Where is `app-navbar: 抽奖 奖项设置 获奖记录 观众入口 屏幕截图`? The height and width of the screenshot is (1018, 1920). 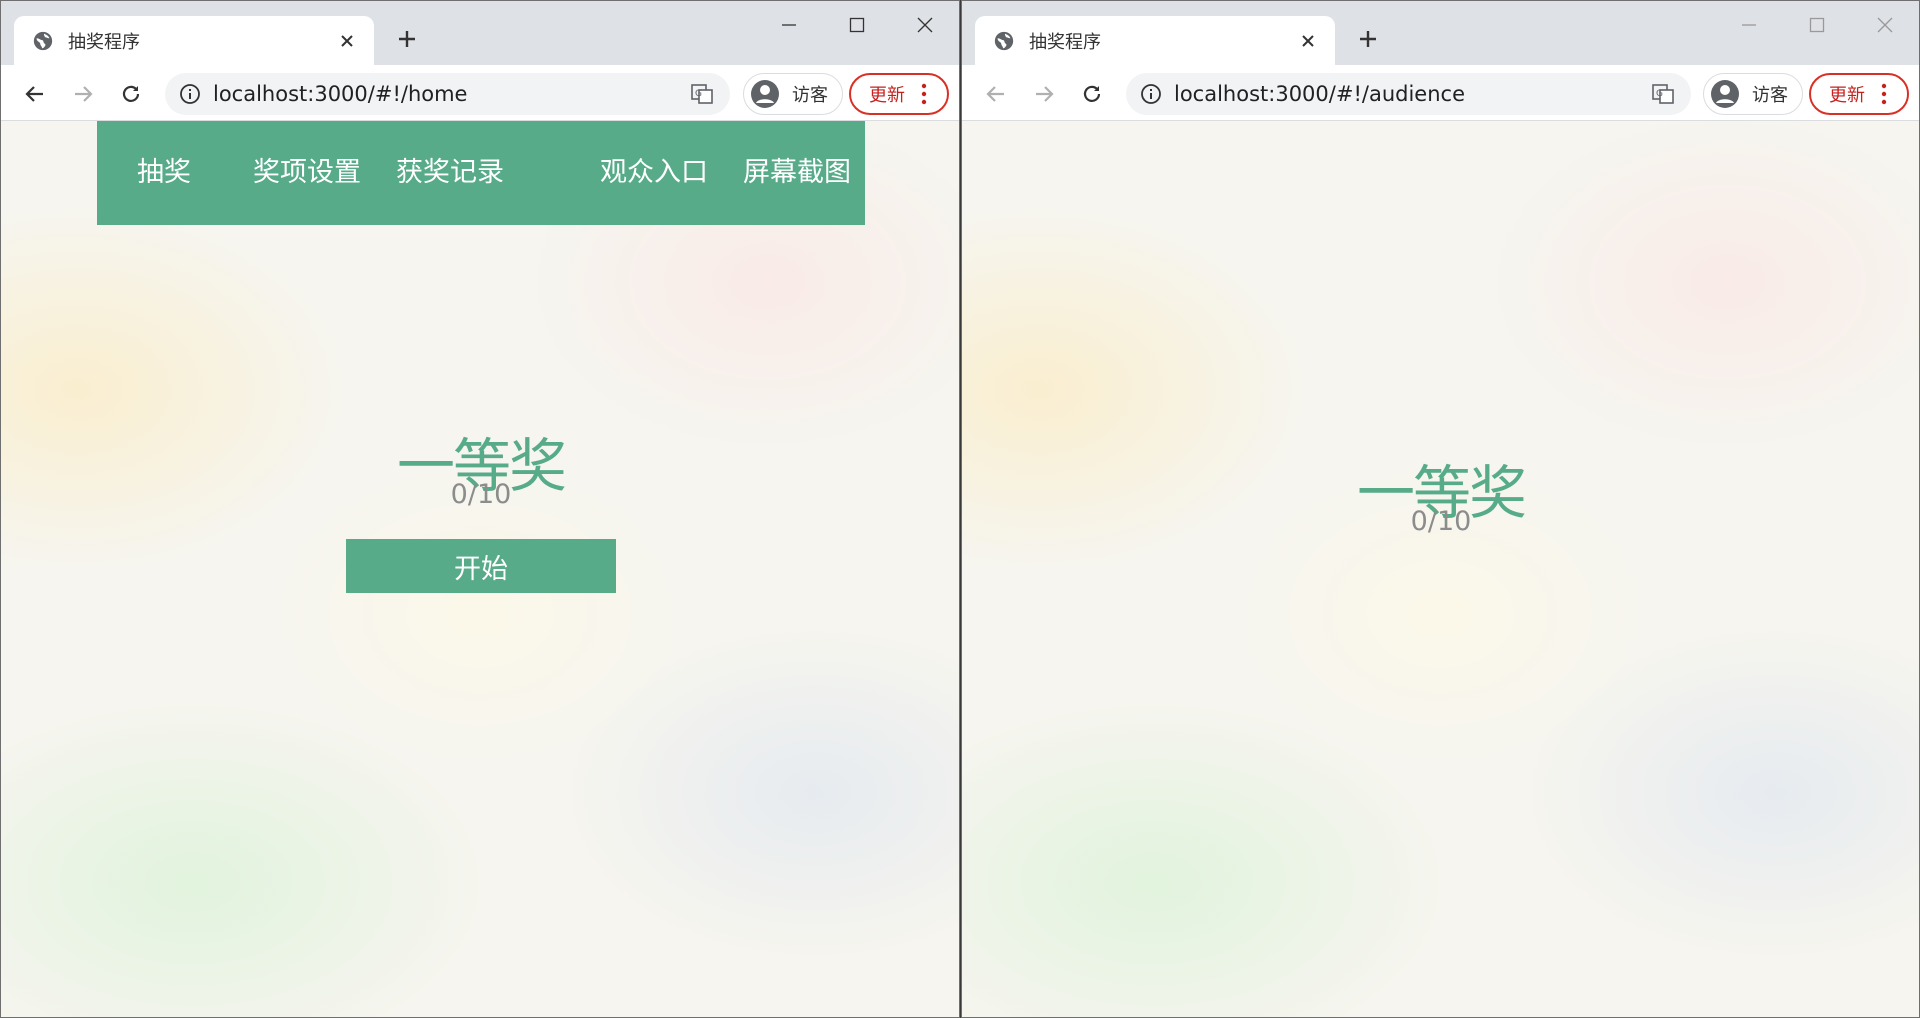 app-navbar: 抽奖 奖项设置 获奖记录 观众入口 屏幕截图 is located at coordinates (481, 173).